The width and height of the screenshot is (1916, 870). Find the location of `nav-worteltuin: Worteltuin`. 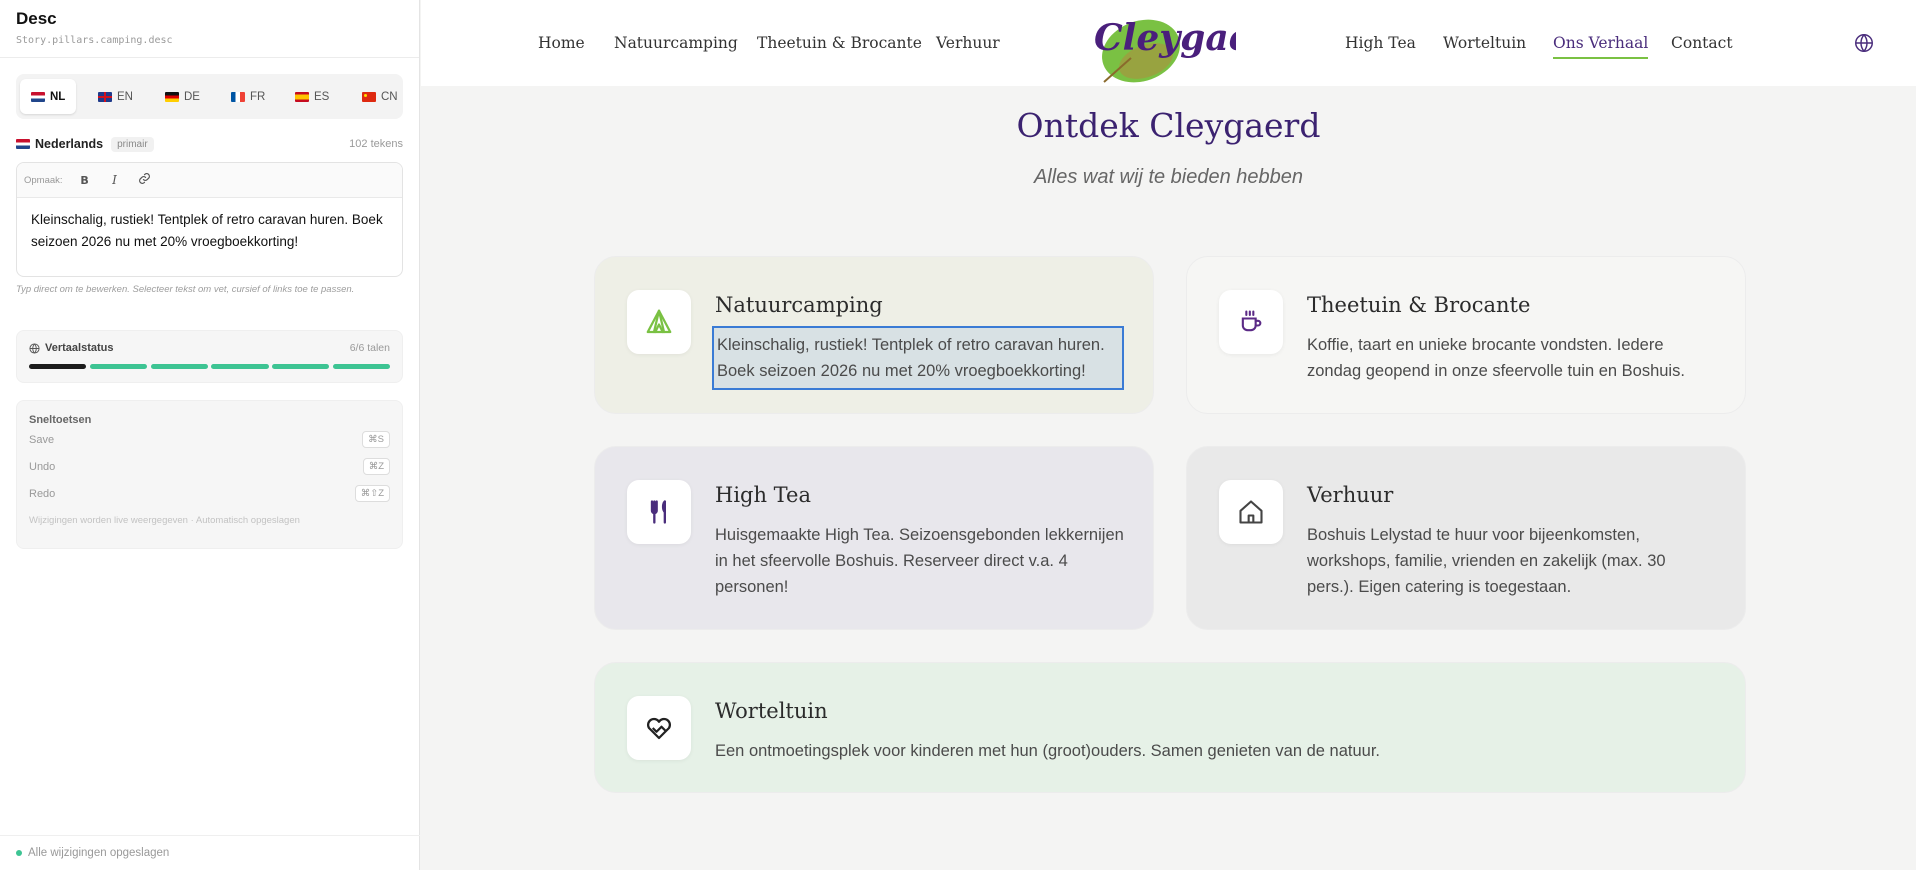

nav-worteltuin: Worteltuin is located at coordinates (1484, 43).